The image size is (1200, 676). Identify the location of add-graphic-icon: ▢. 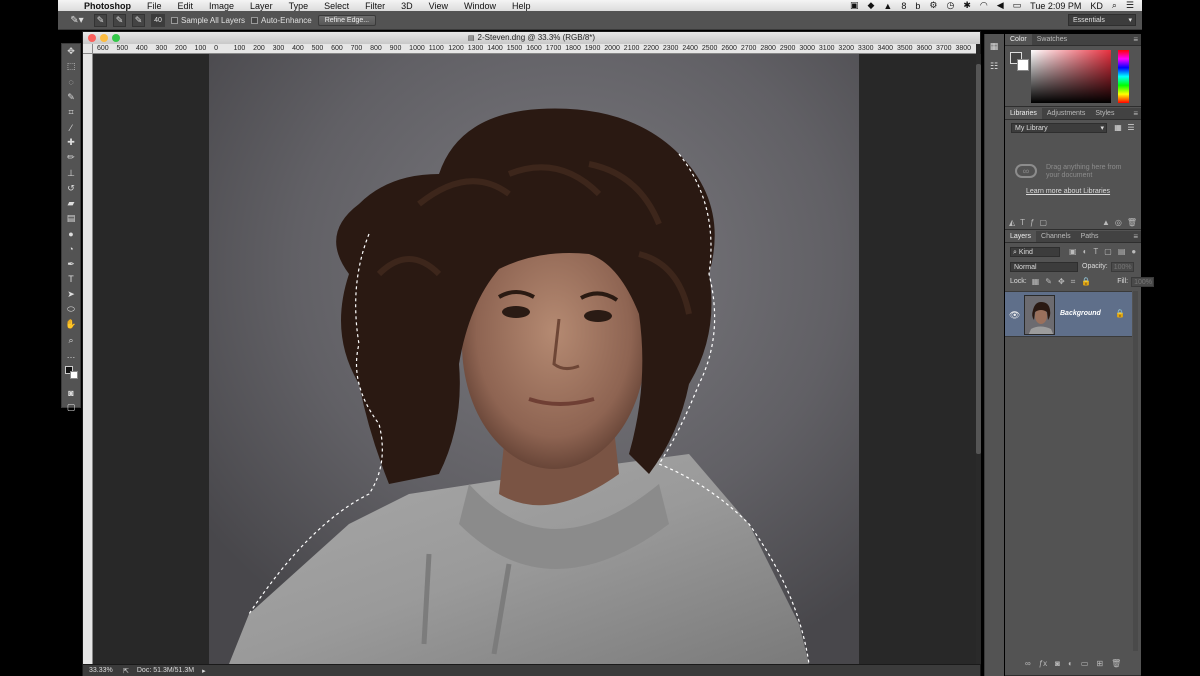
(1044, 222).